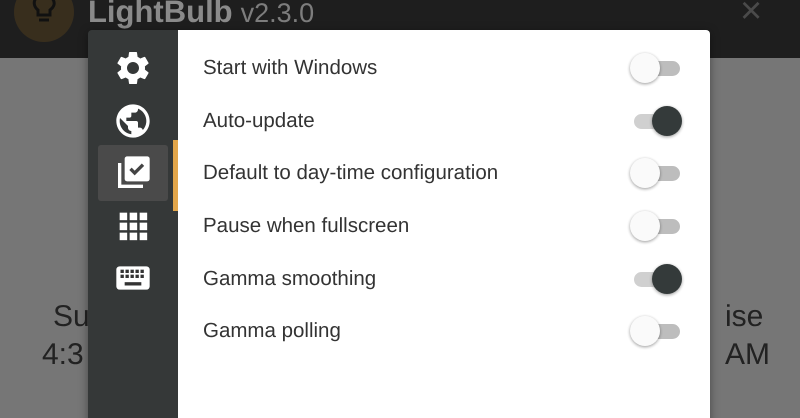 This screenshot has width=800, height=418. What do you see at coordinates (277, 14) in the screenshot?
I see `app-version: v2.3.0` at bounding box center [277, 14].